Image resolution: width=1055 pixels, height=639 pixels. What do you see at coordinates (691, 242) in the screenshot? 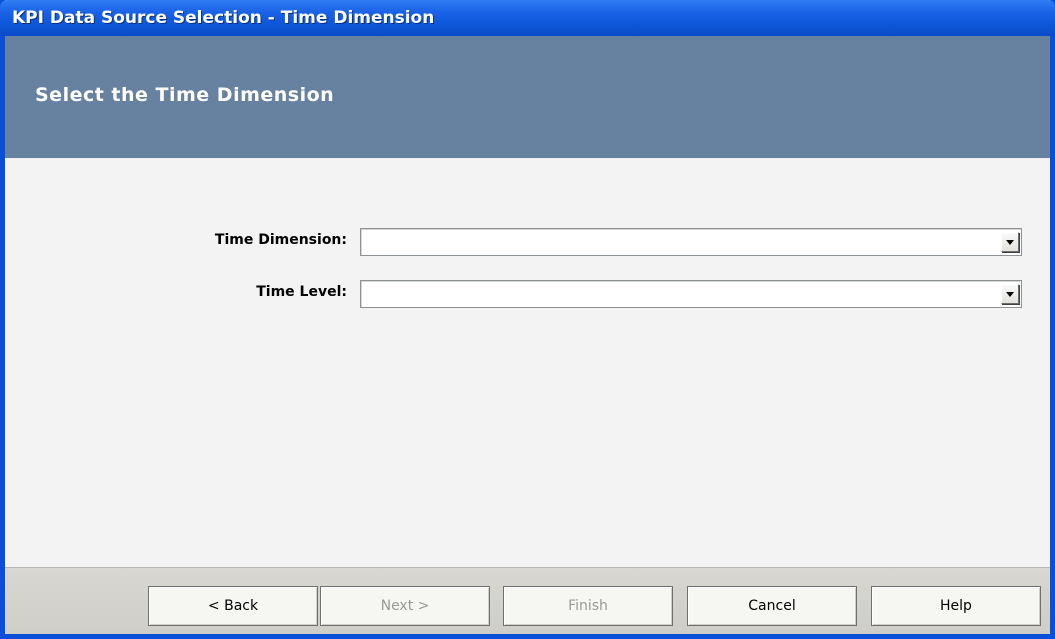
I see `time-dimension-dropdown` at bounding box center [691, 242].